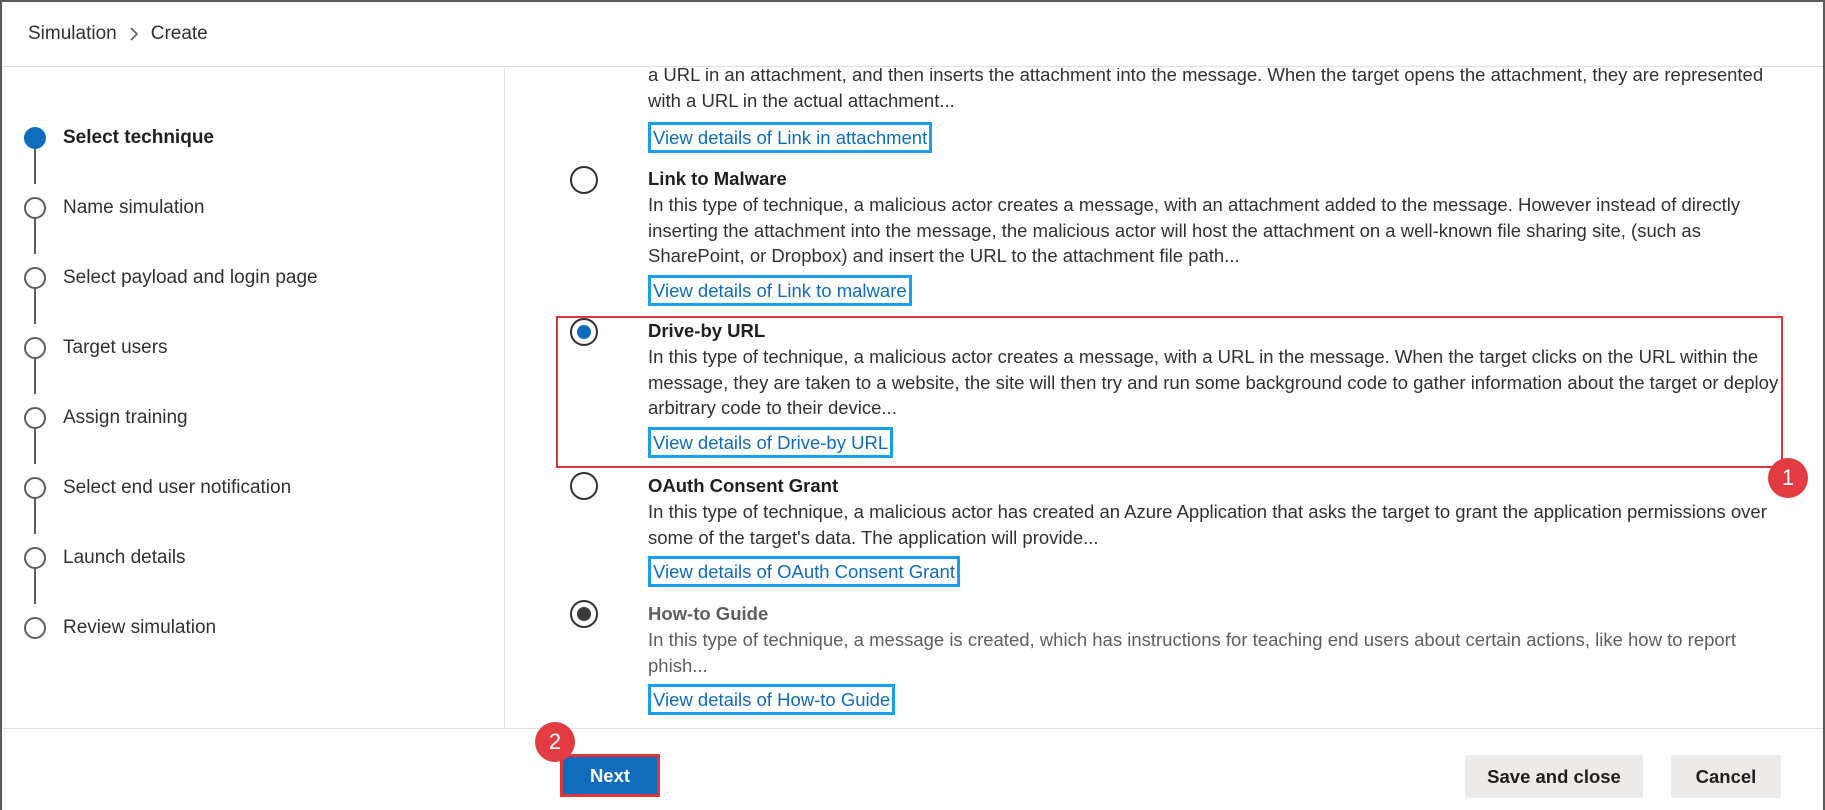 The width and height of the screenshot is (1825, 810). What do you see at coordinates (1726, 776) in the screenshot?
I see `cancel-button: Cancel` at bounding box center [1726, 776].